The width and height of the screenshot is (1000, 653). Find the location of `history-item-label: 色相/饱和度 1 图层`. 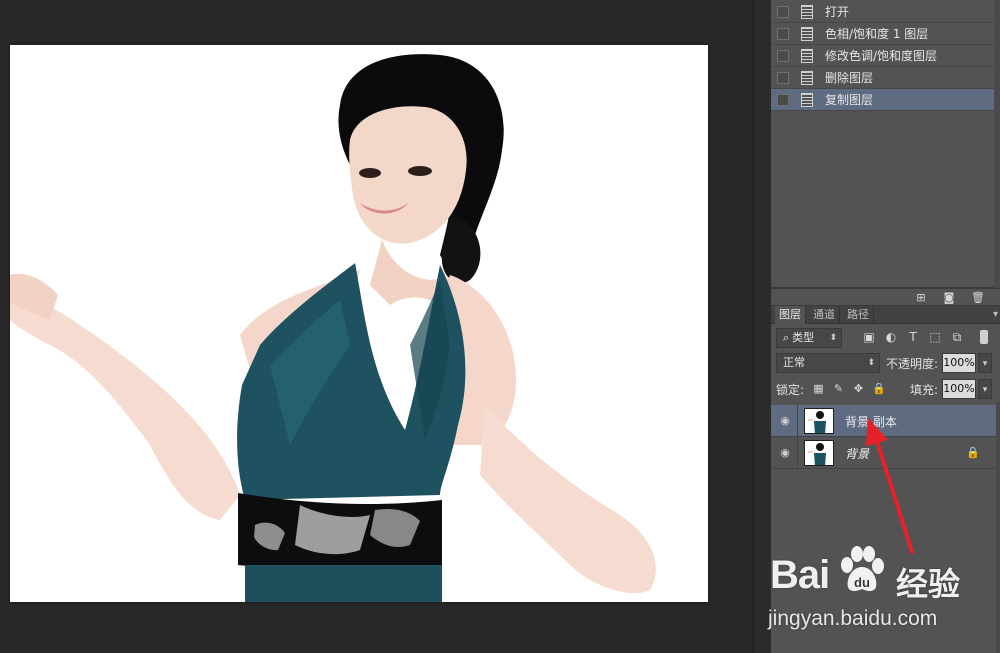

history-item-label: 色相/饱和度 1 图层 is located at coordinates (877, 34).